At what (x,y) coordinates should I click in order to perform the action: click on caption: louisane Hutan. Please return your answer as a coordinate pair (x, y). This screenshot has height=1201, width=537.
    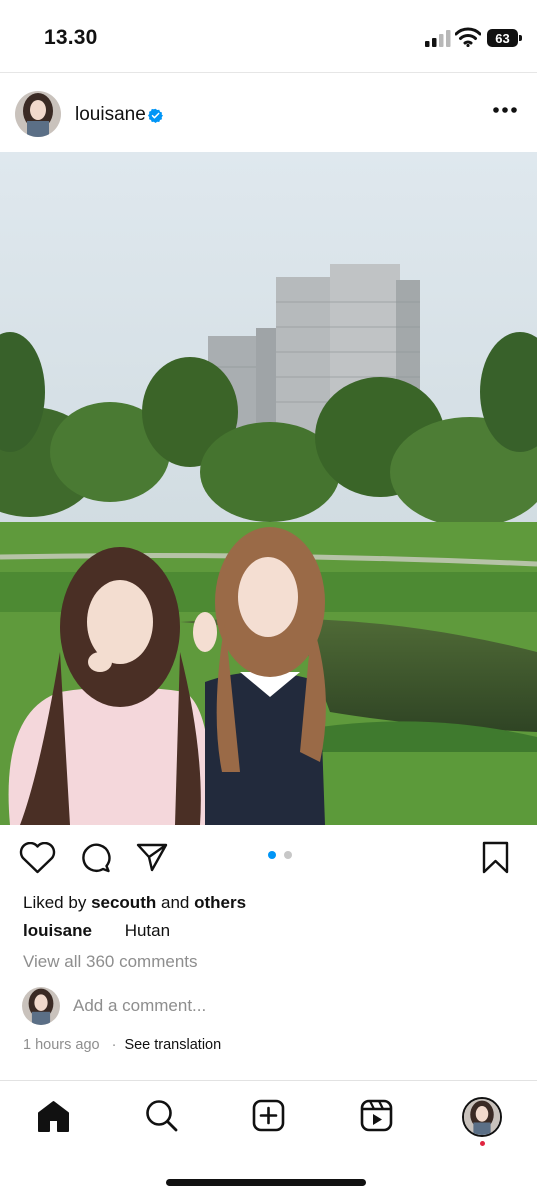
    Looking at the image, I should click on (96, 931).